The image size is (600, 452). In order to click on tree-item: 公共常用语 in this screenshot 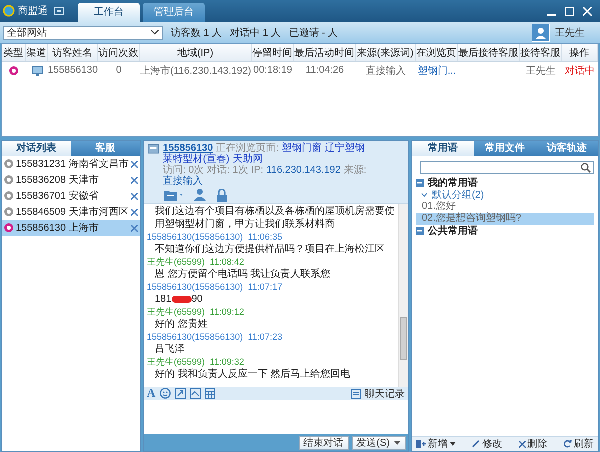, I will do `click(505, 231)`.